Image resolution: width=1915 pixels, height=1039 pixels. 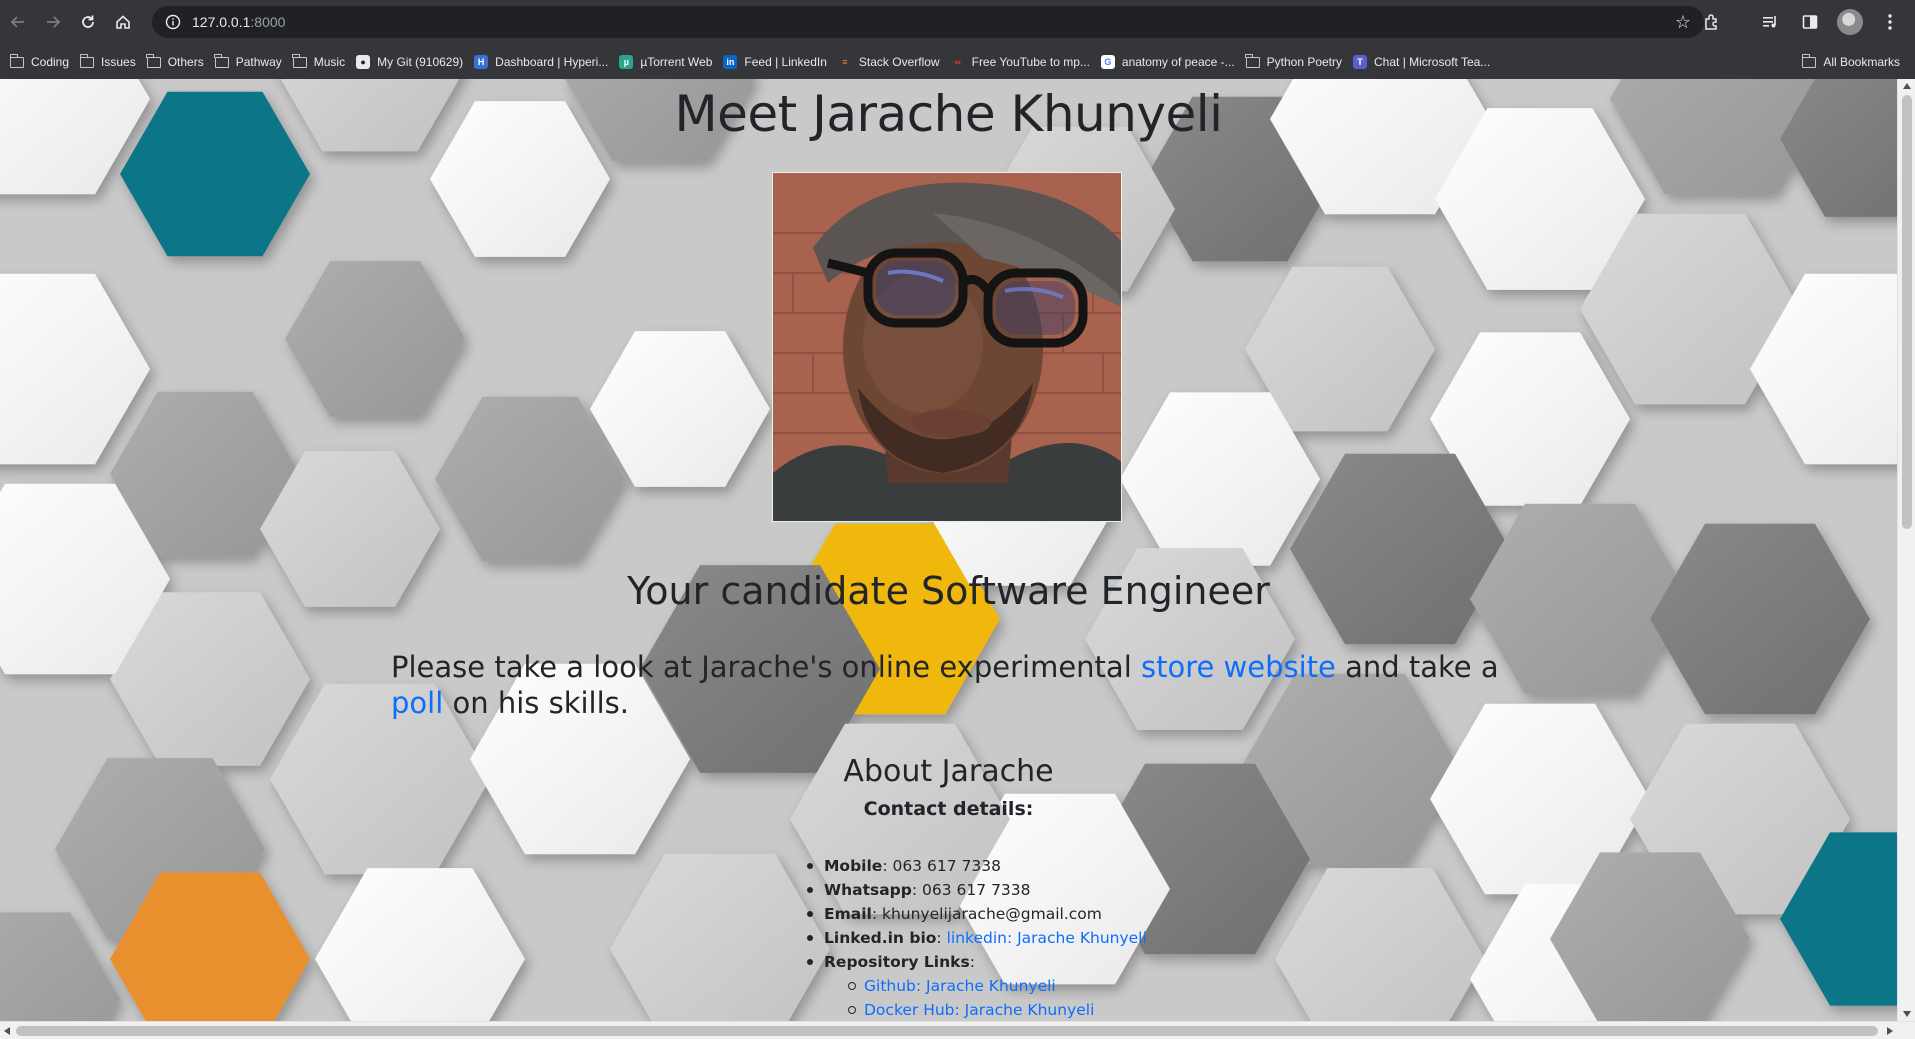 I want to click on utorrent-icon: µ, so click(x=626, y=62).